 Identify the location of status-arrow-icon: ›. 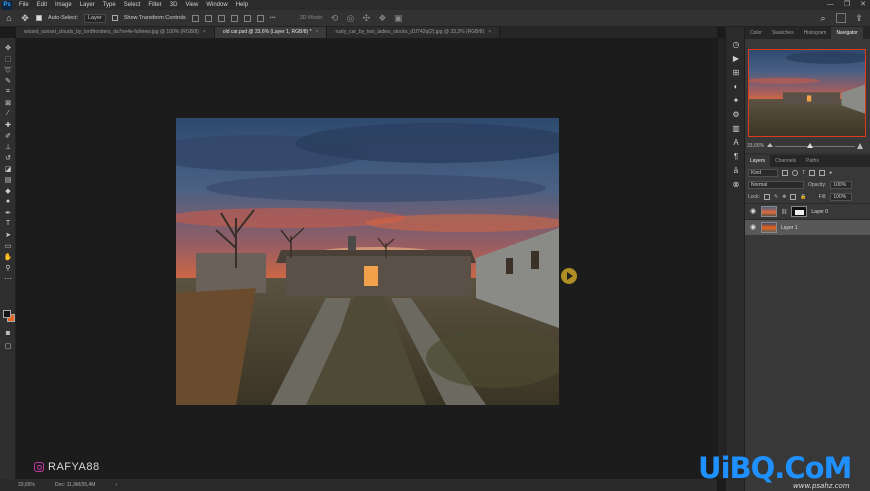
(116, 485).